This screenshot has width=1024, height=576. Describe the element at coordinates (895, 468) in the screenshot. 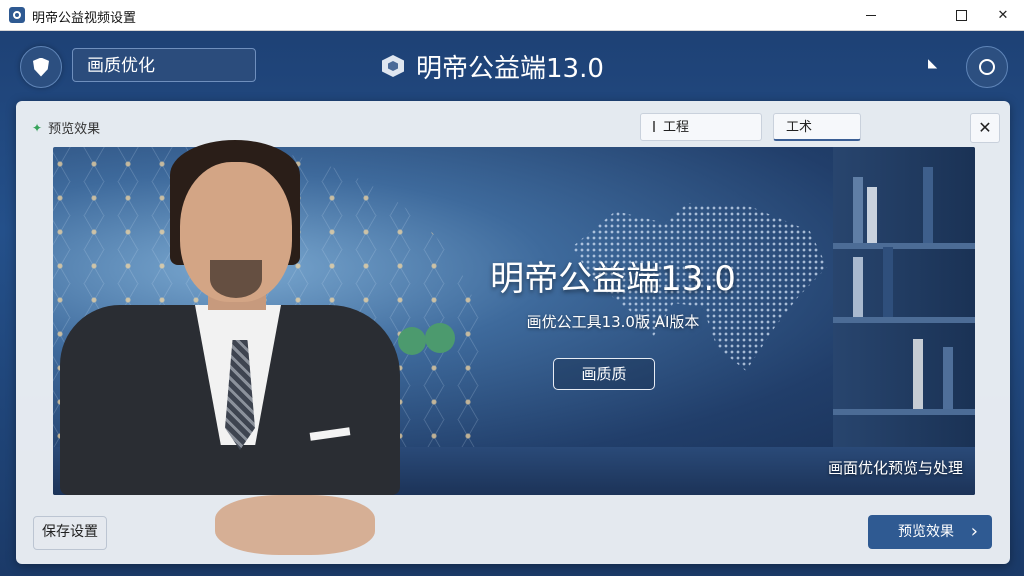

I see `hero-caption: 画面优化预览与处理` at that location.